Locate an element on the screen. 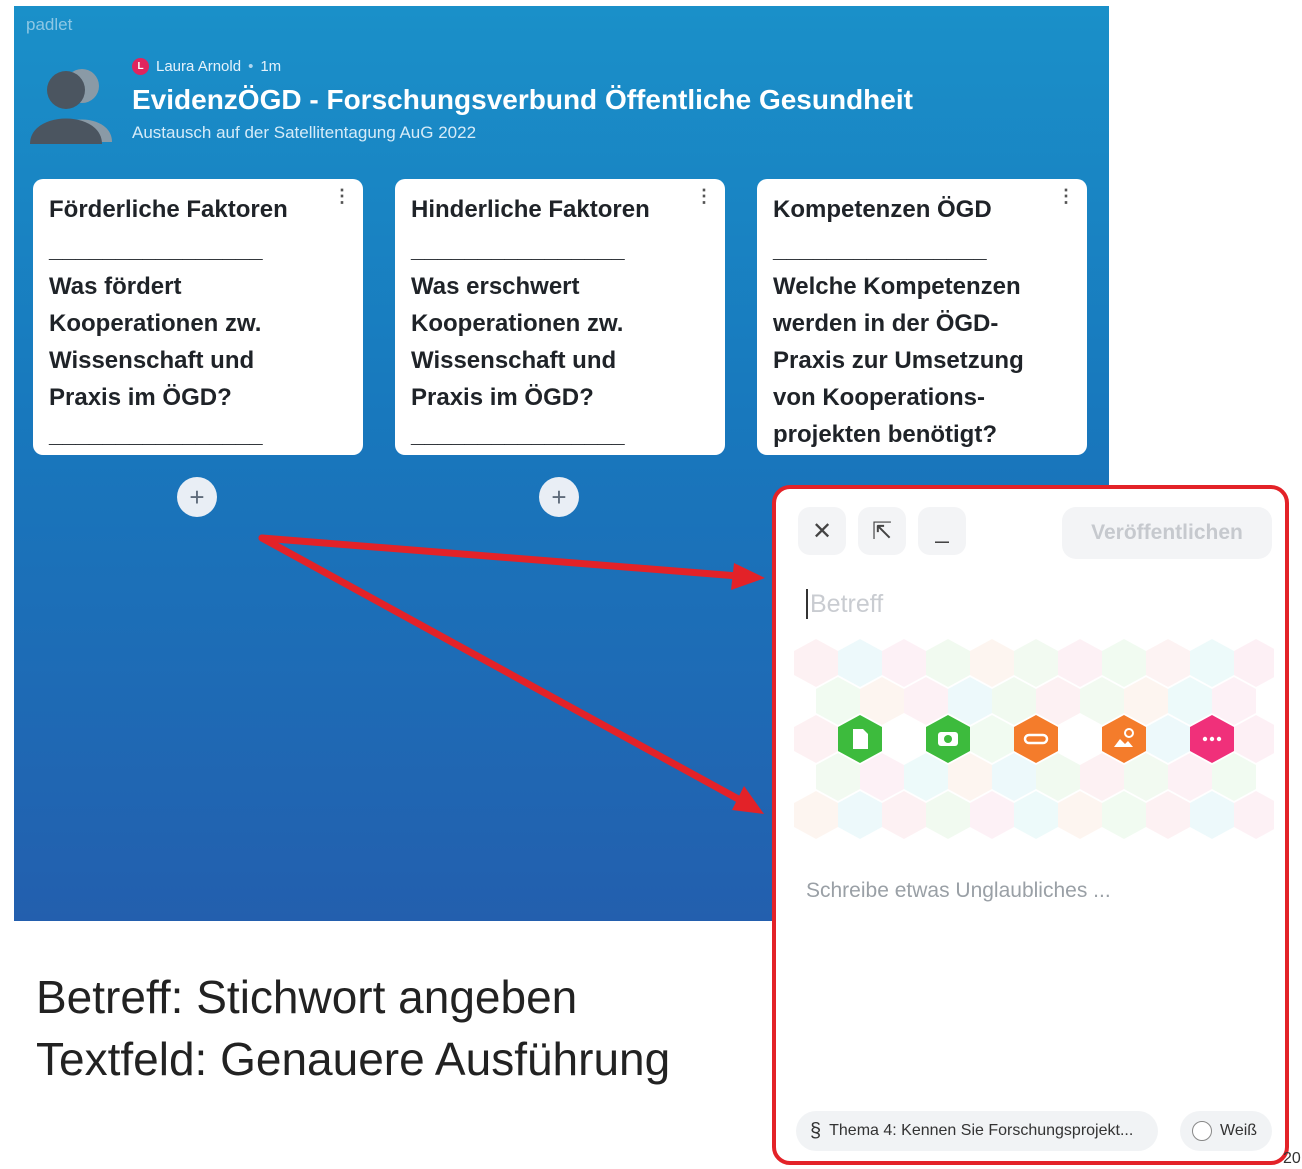  link-icon is located at coordinates (1036, 739).